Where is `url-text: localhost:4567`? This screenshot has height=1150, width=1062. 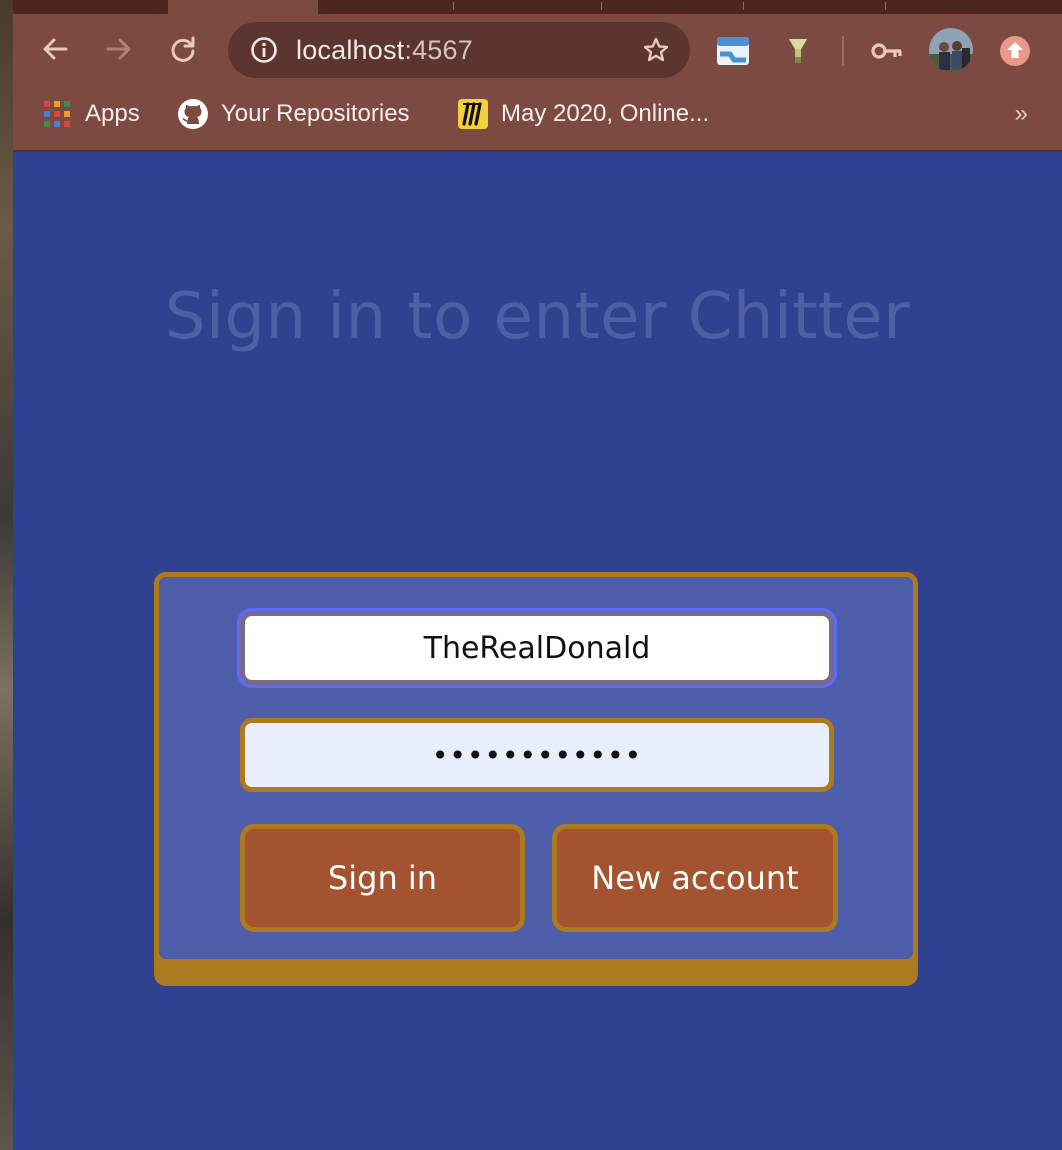 url-text: localhost:4567 is located at coordinates (384, 50).